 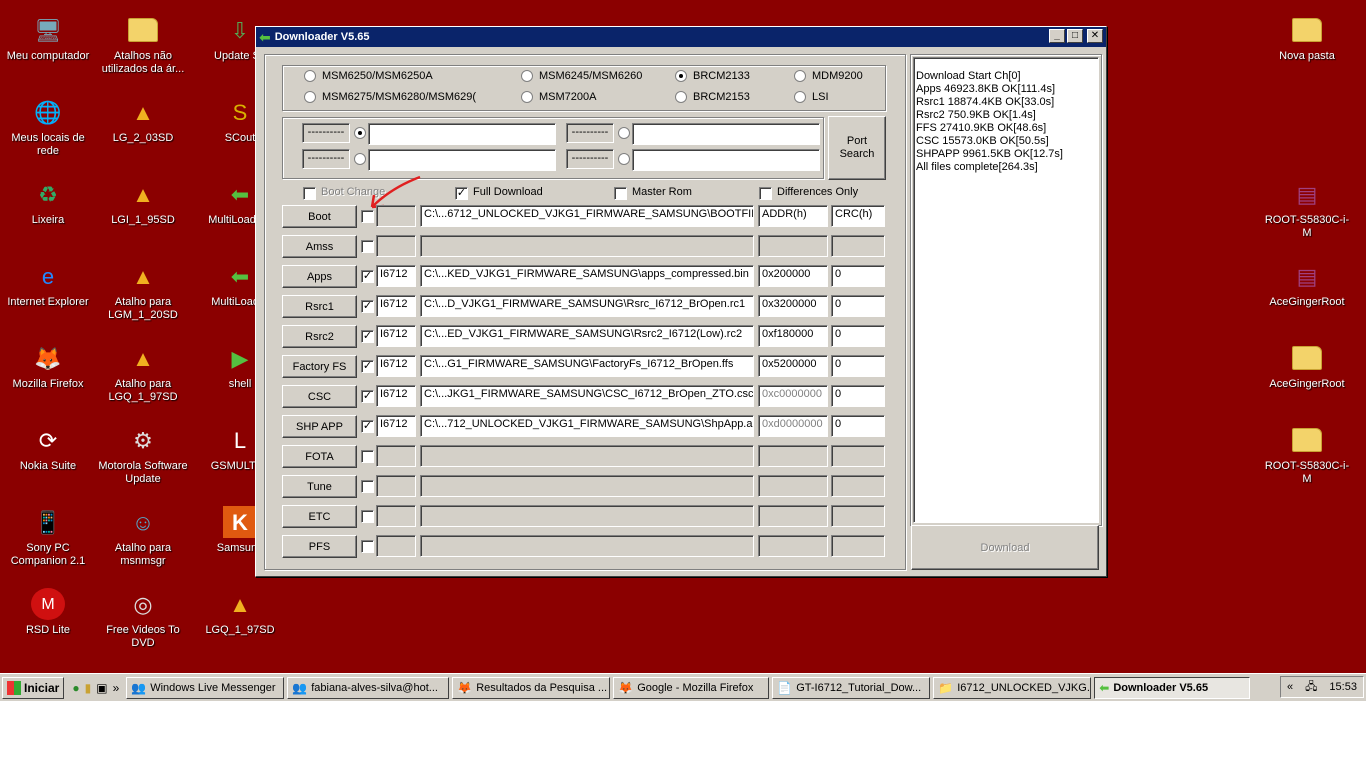 What do you see at coordinates (681, 37) in the screenshot?
I see `window-titlebar: ⬅ Downloader V5.65 _ □ ✕` at bounding box center [681, 37].